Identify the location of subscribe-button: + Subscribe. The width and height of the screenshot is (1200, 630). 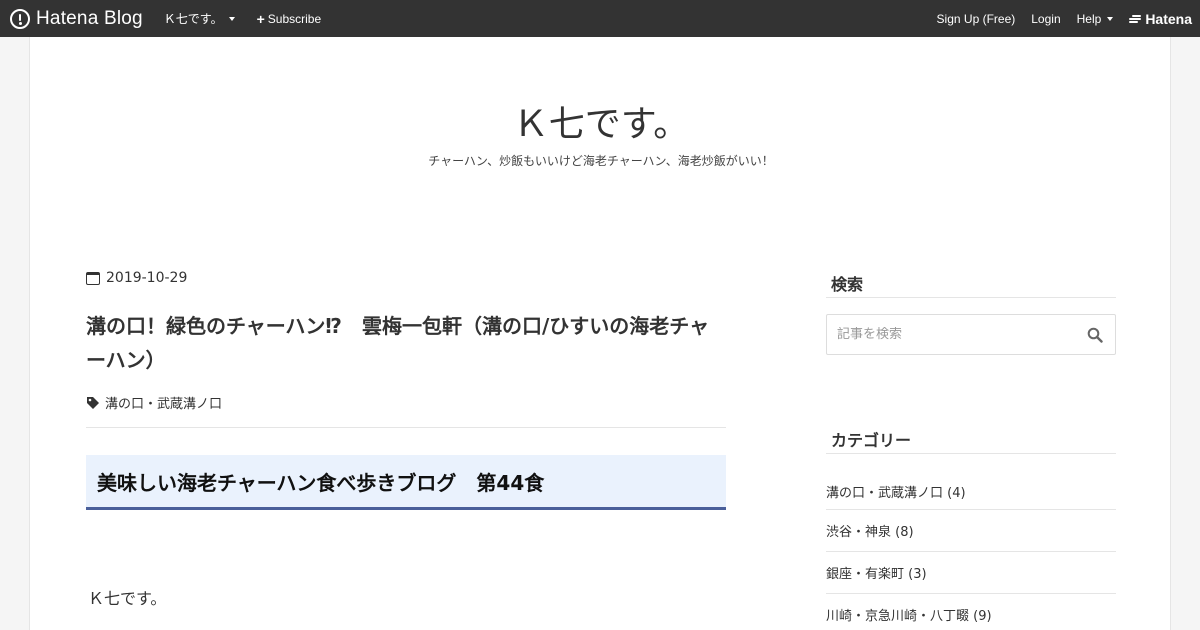
(289, 19).